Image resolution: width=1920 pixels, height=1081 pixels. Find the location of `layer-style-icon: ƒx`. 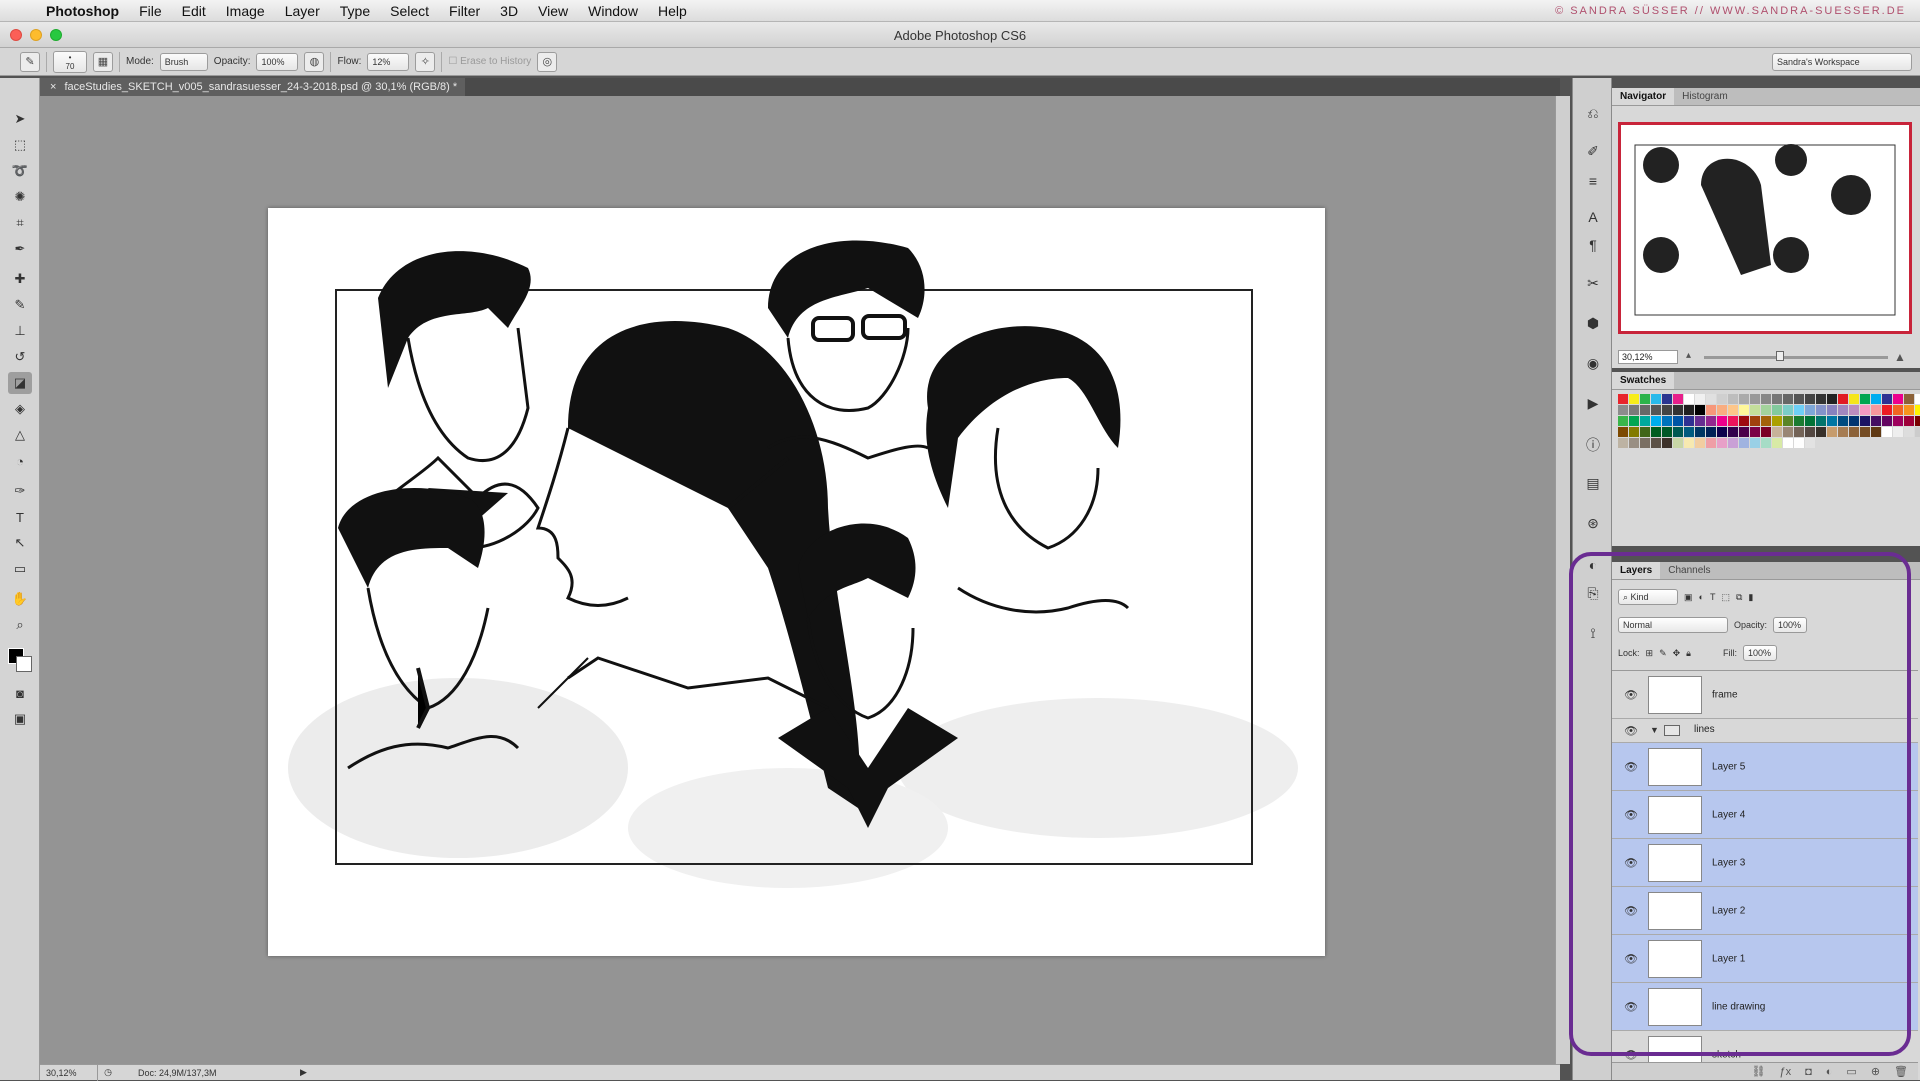

layer-style-icon: ƒx is located at coordinates (1785, 1072).